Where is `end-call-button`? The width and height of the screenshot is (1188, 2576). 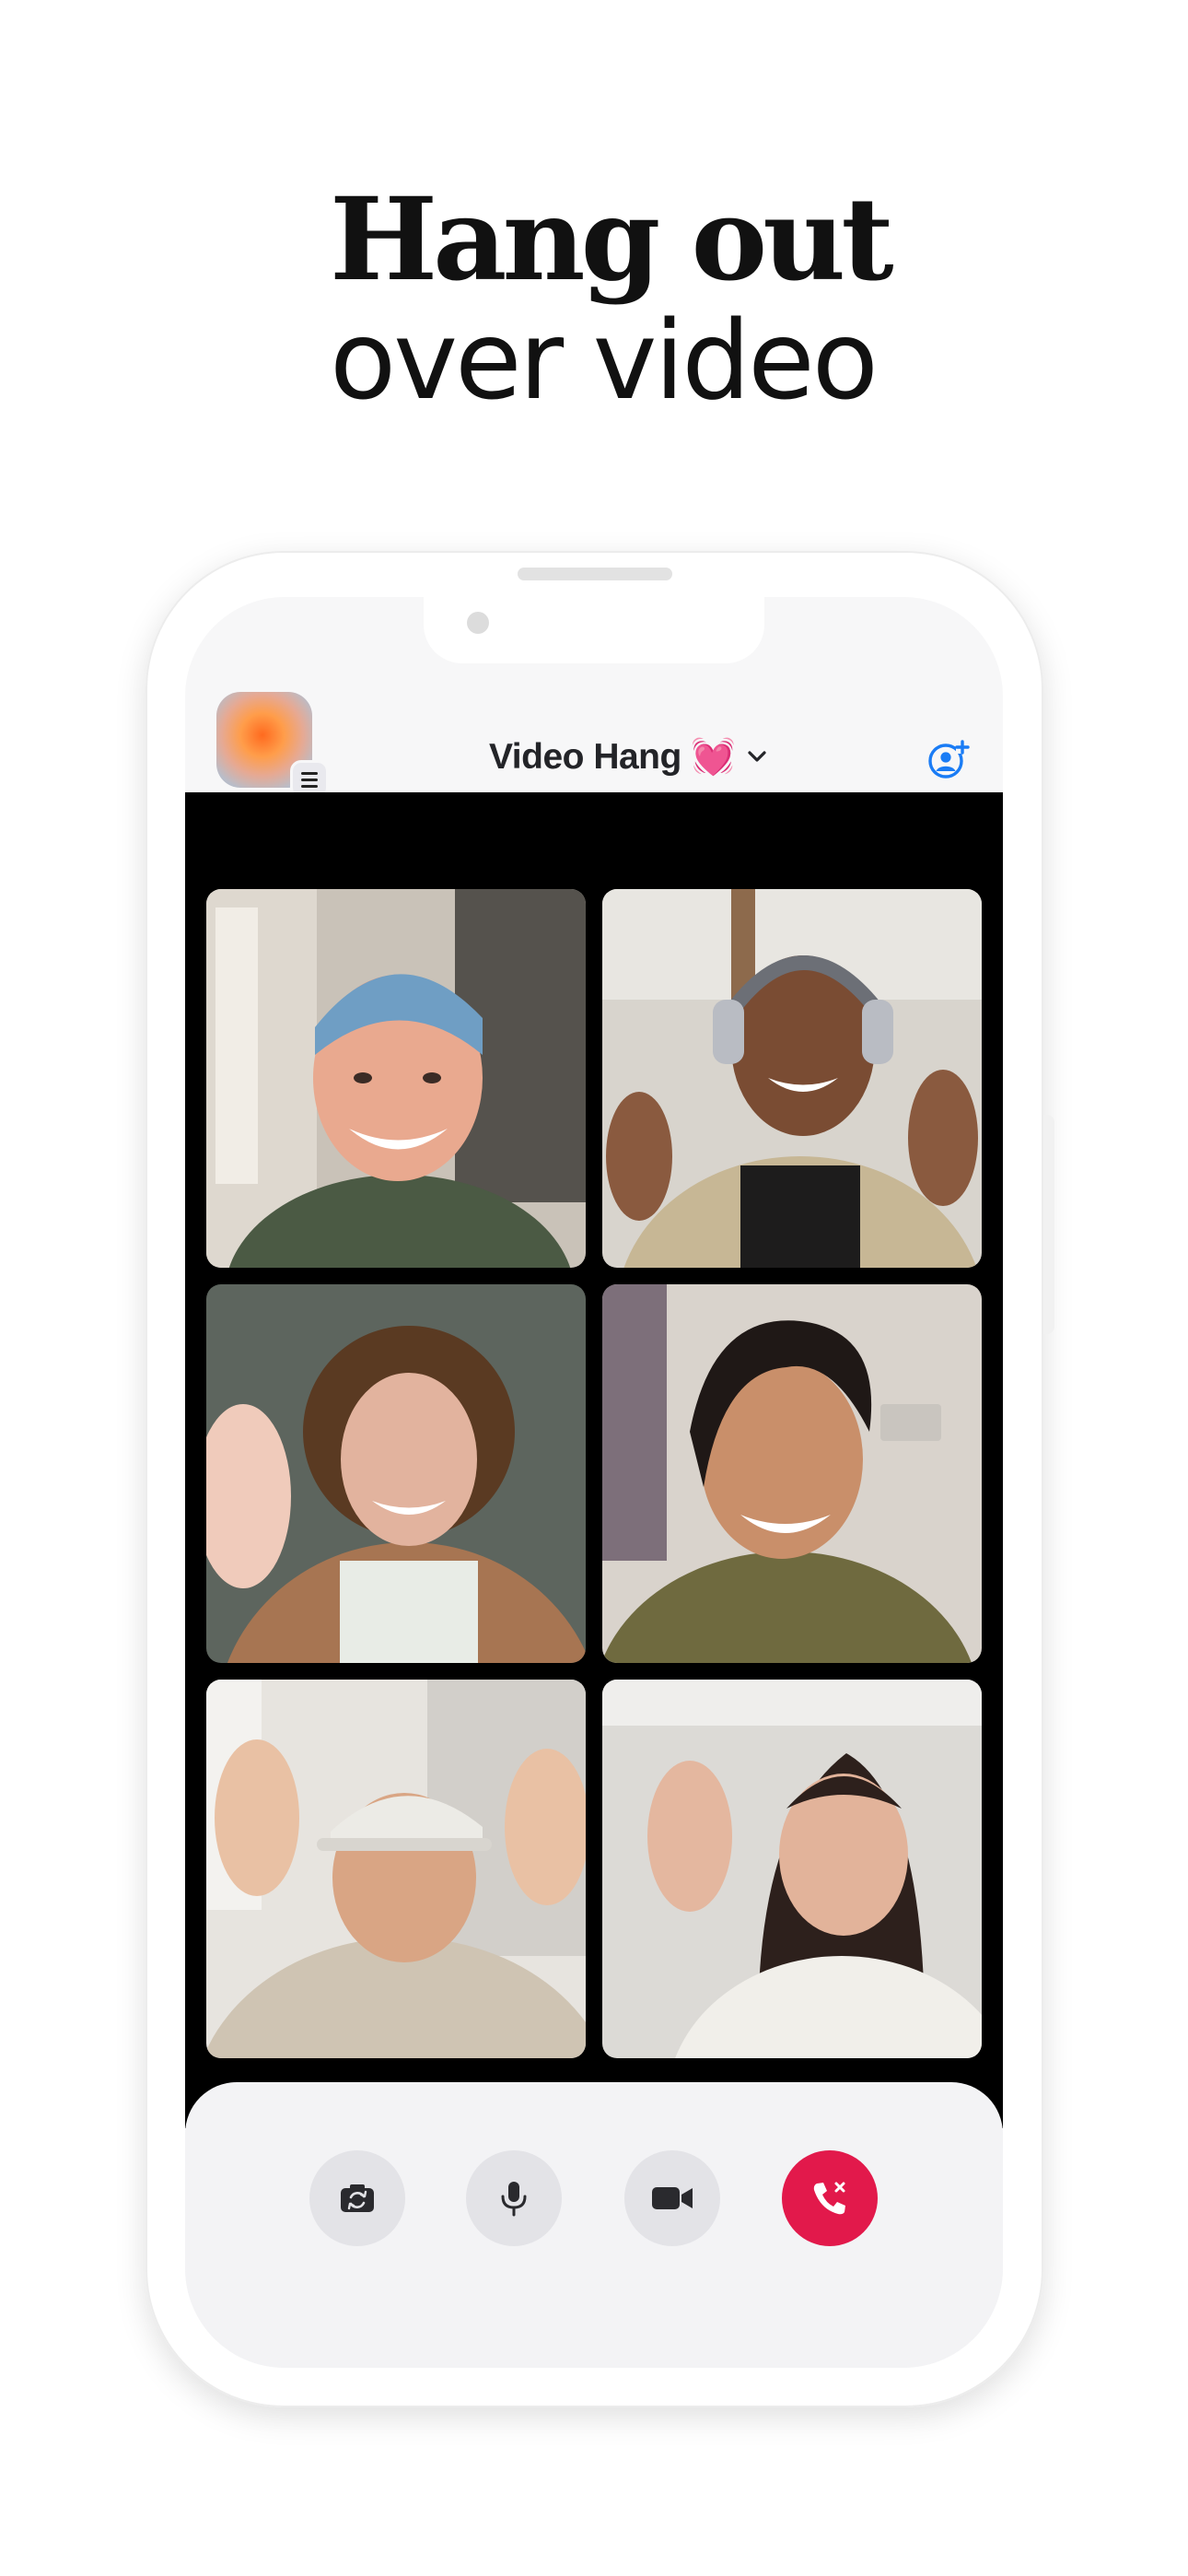 end-call-button is located at coordinates (830, 2198).